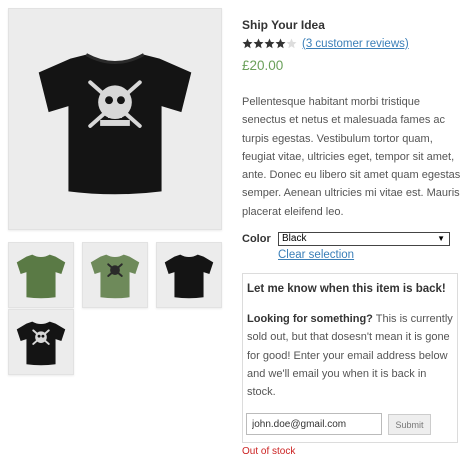 The width and height of the screenshot is (470, 467). Describe the element at coordinates (310, 319) in the screenshot. I see `back-in-stock-lead: Looking for something?` at that location.